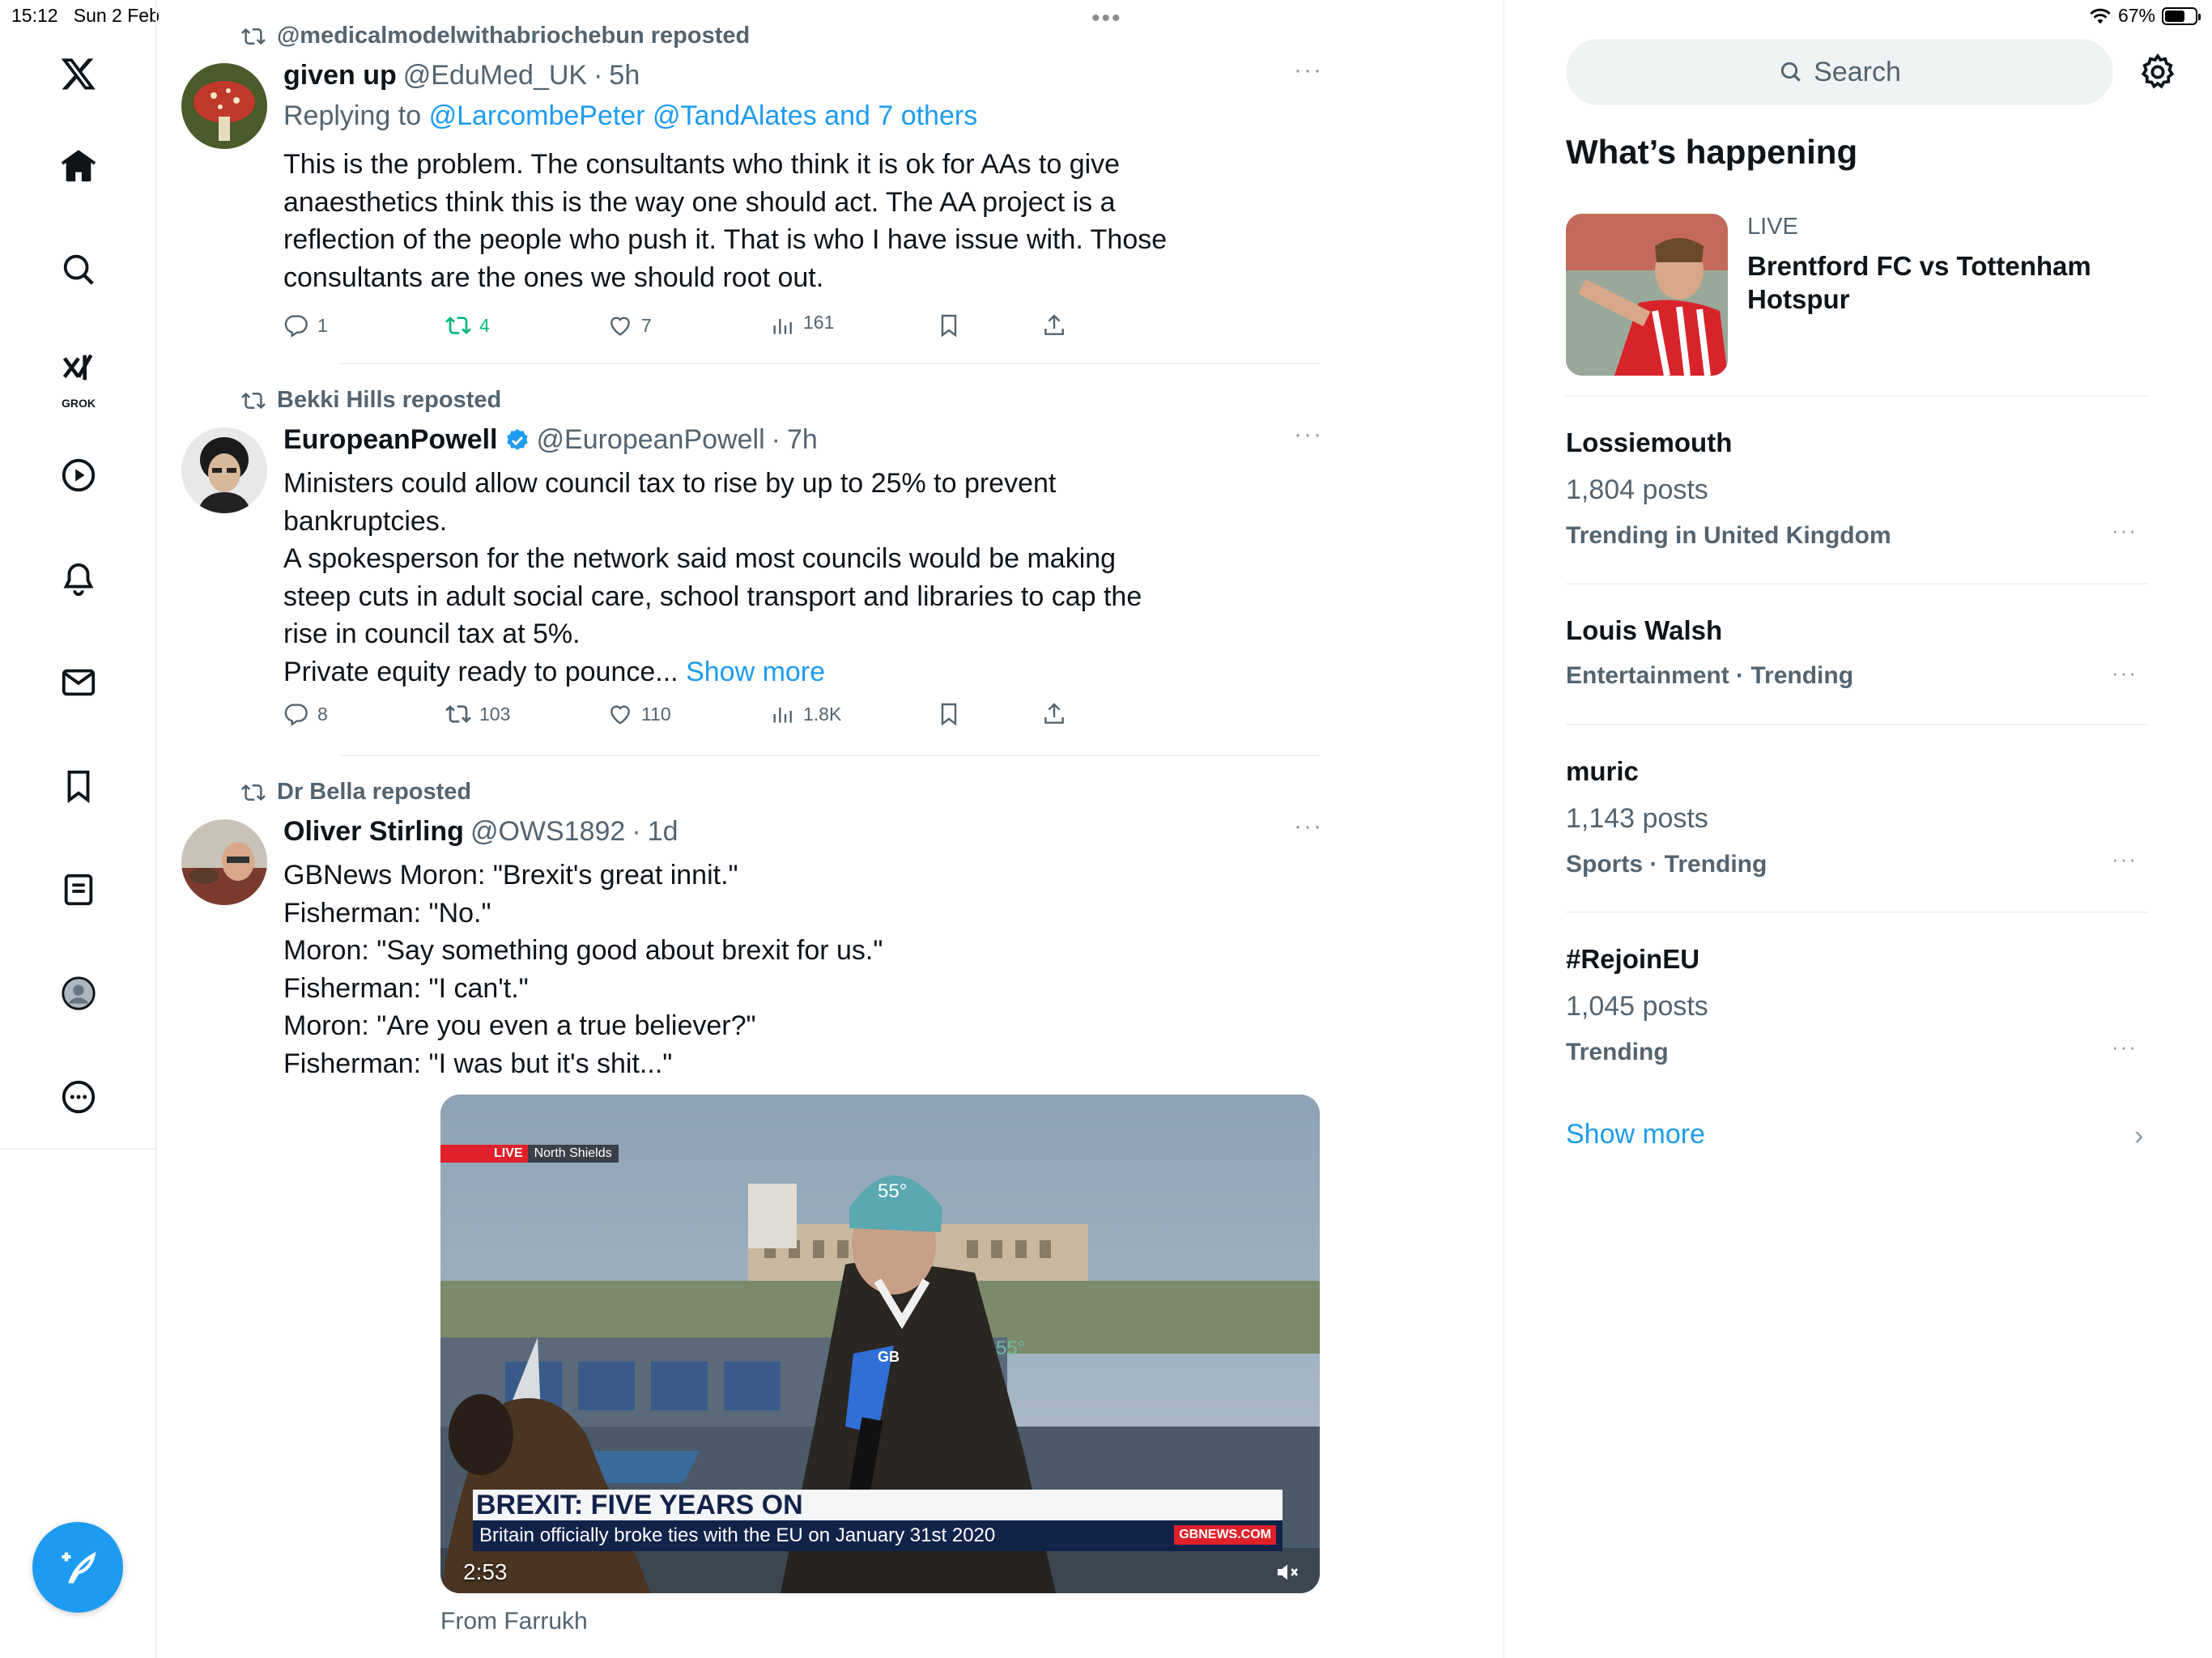 This screenshot has width=2212, height=1658. I want to click on more-icon, so click(78, 1097).